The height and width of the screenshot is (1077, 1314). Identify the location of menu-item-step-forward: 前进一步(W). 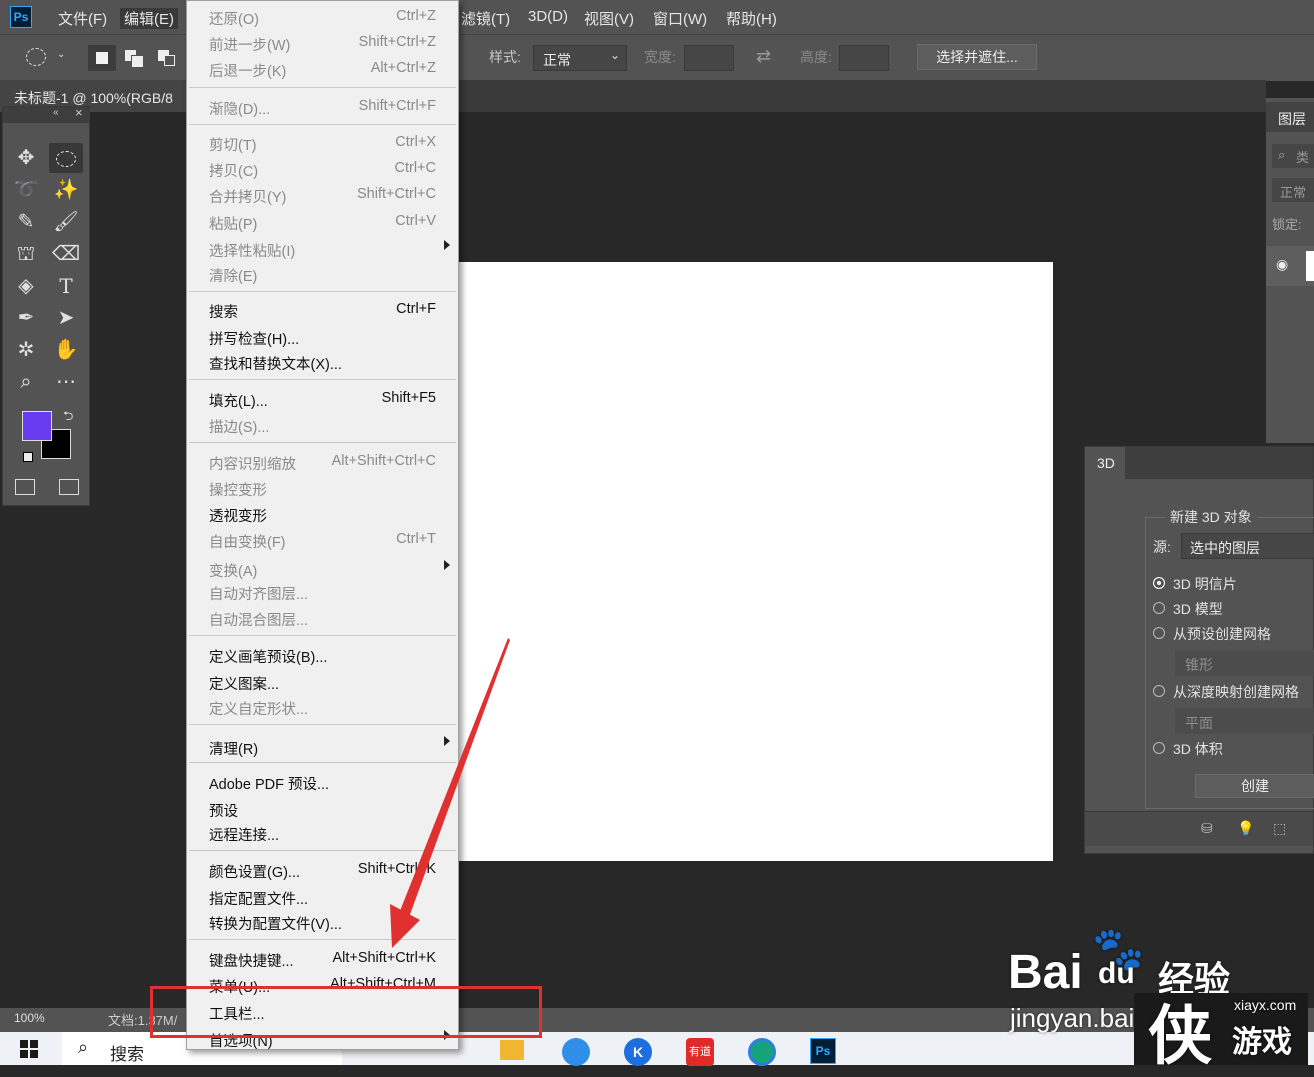
(249, 44).